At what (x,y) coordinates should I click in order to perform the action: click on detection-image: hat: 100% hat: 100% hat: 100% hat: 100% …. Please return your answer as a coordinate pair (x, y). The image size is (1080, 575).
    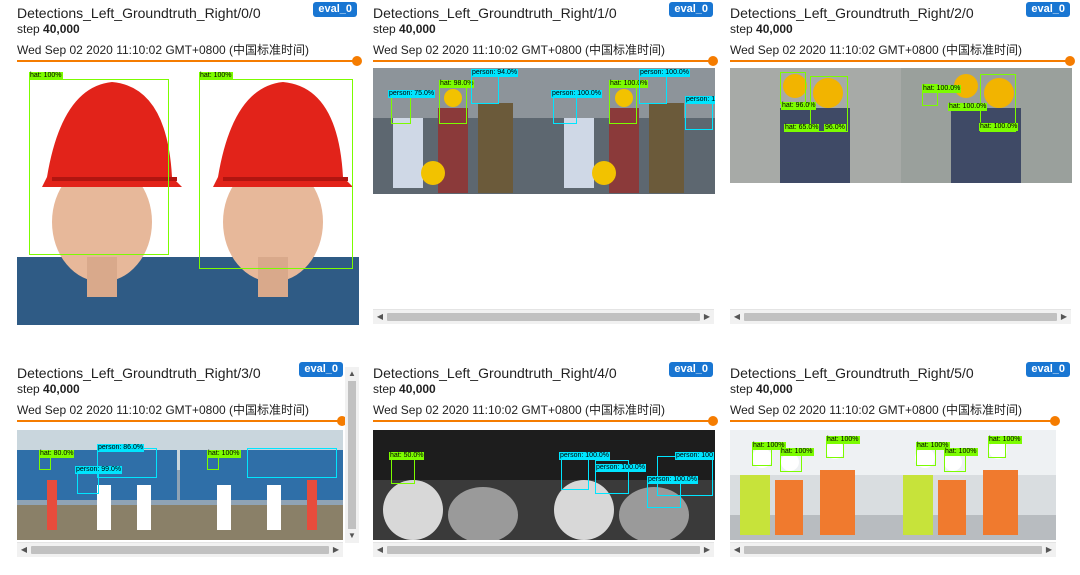
    Looking at the image, I should click on (893, 485).